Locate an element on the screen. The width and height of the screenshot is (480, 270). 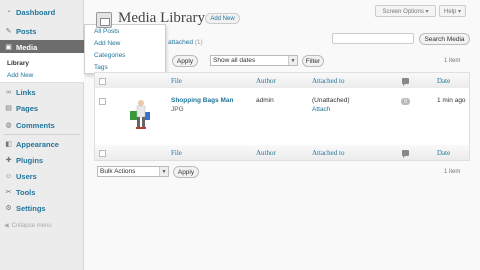
author-name: admin is located at coordinates (265, 100).